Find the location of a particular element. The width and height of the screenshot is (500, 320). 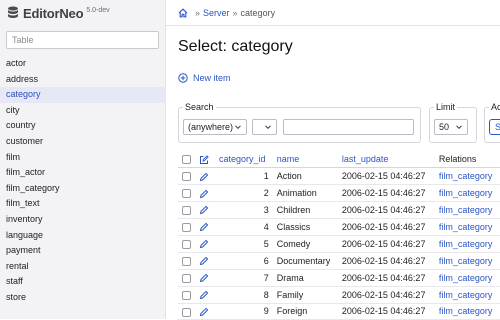

edit-square-icon is located at coordinates (204, 159).